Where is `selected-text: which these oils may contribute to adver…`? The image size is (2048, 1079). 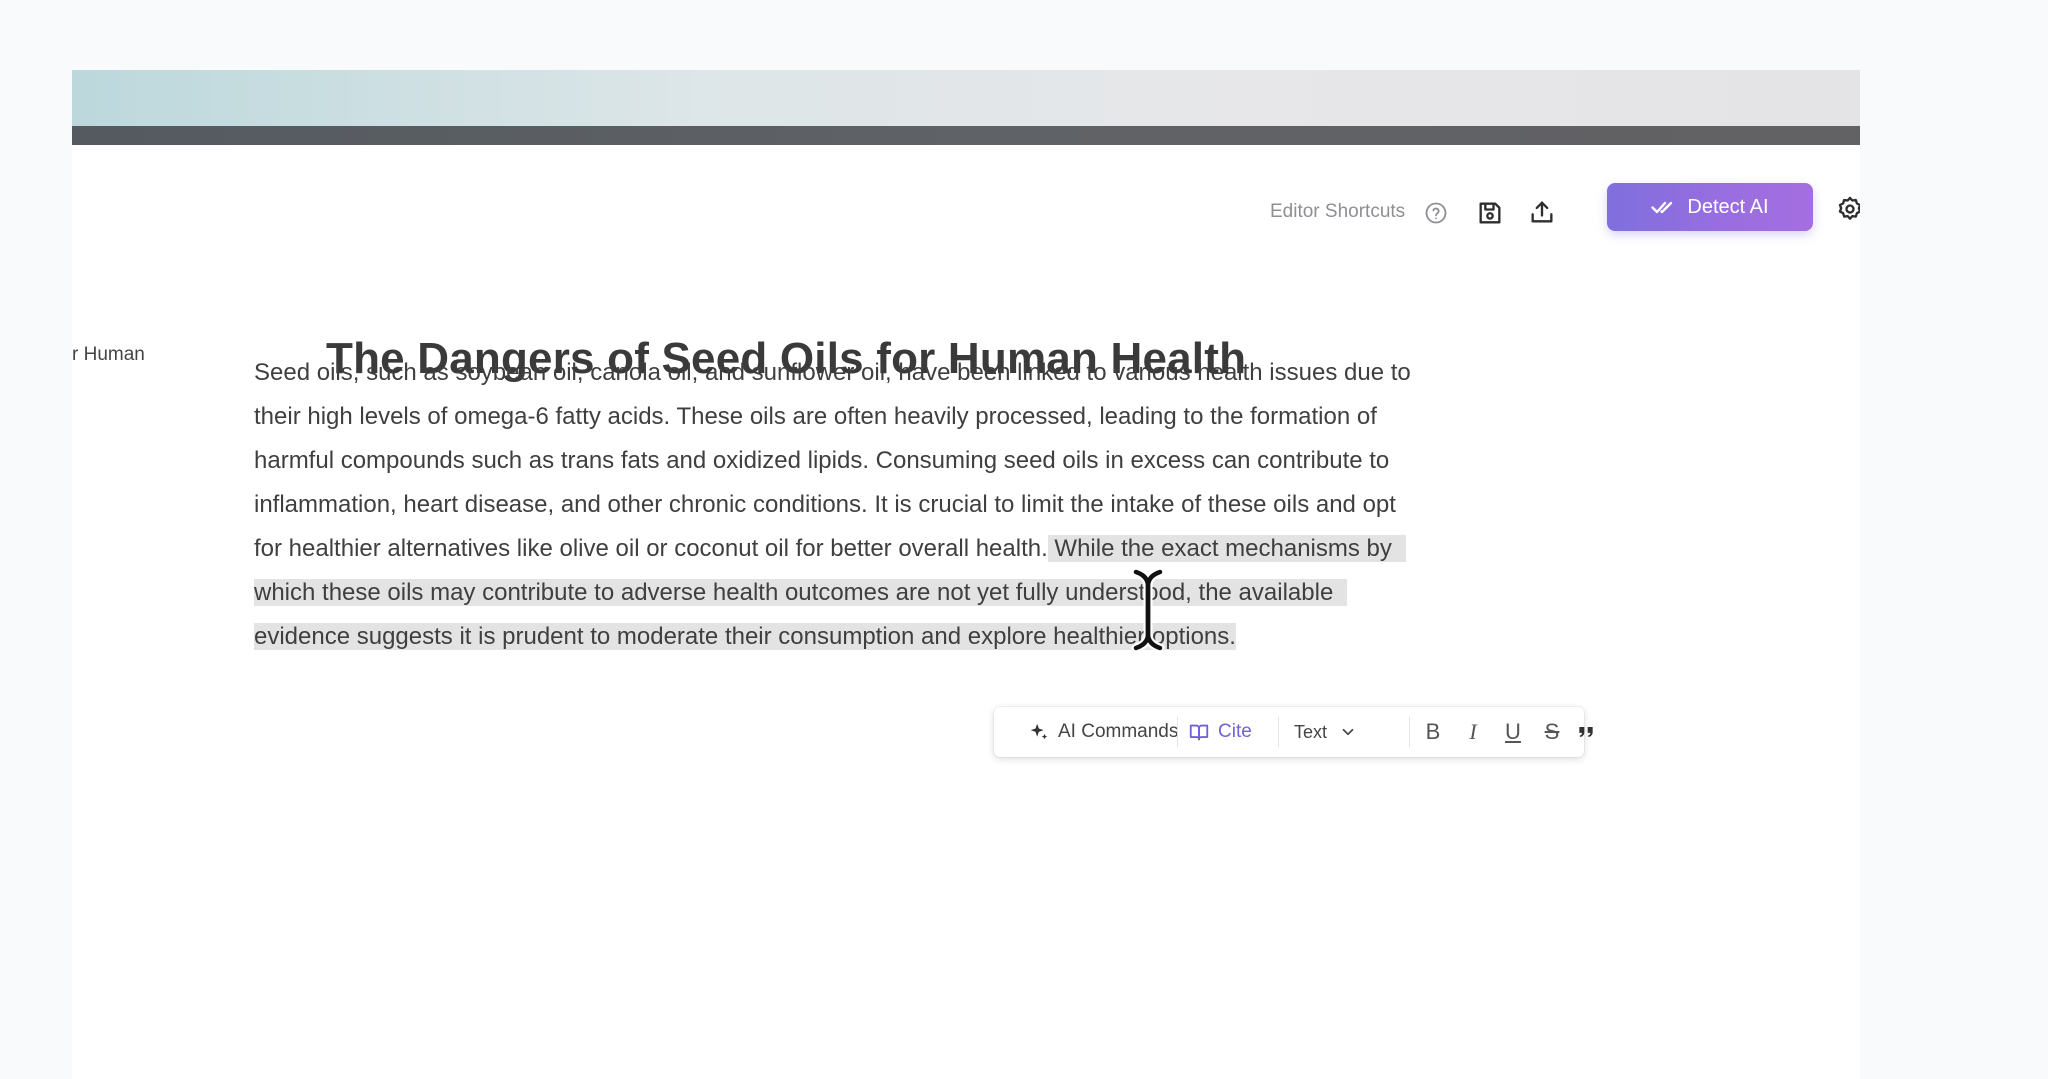 selected-text: which these oils may contribute to adver… is located at coordinates (801, 592).